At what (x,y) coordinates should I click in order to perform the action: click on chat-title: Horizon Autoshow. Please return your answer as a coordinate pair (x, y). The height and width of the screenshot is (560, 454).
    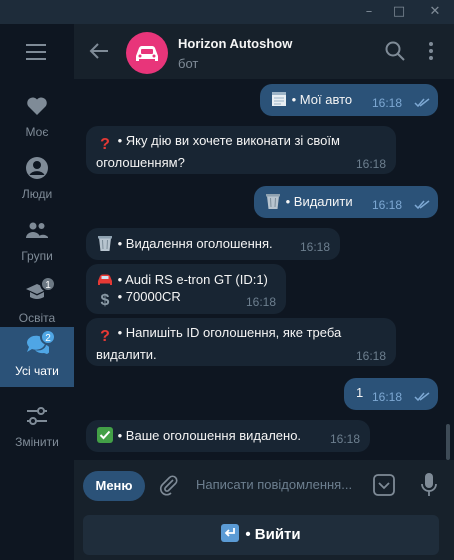
    Looking at the image, I should click on (235, 43).